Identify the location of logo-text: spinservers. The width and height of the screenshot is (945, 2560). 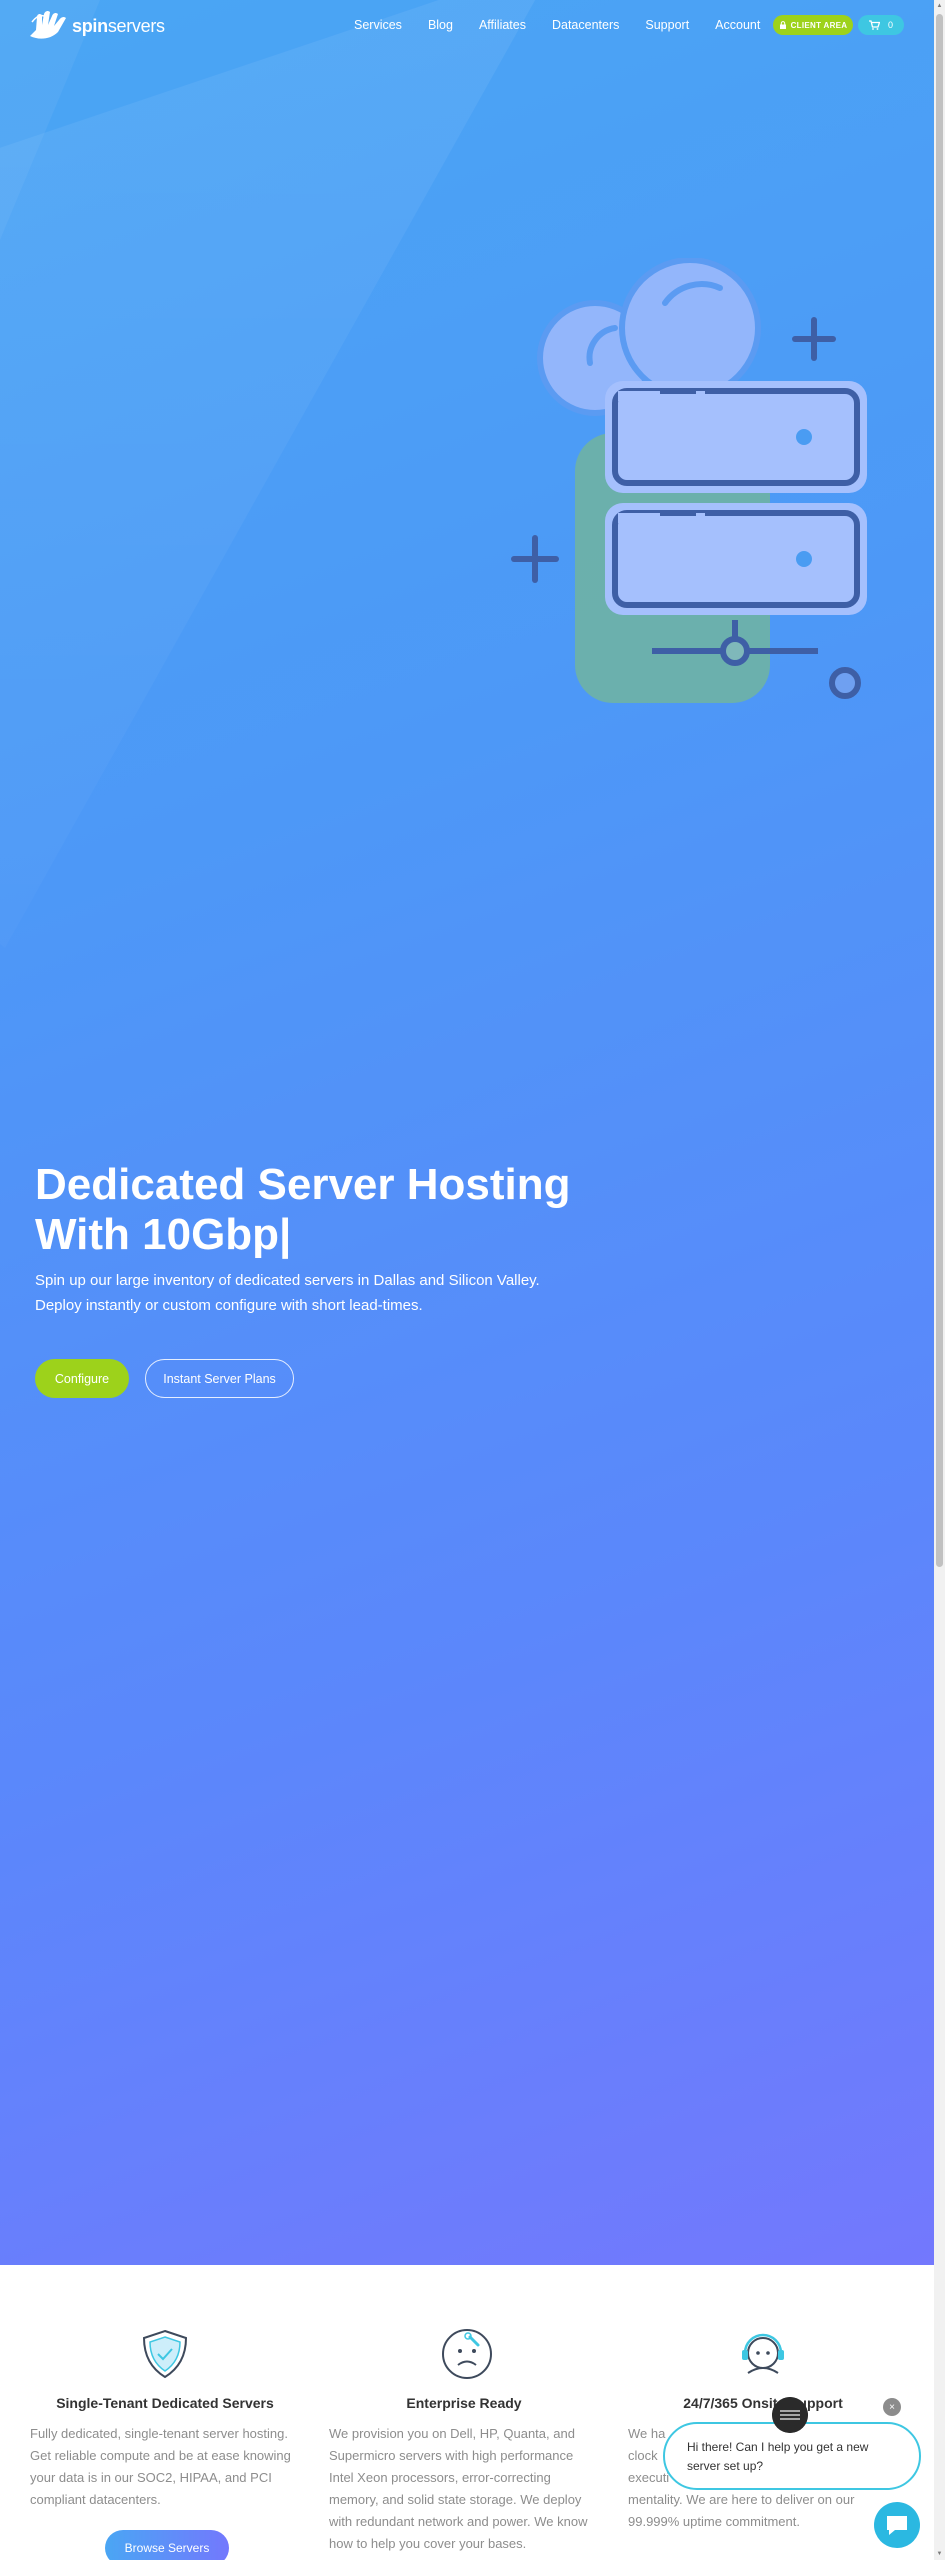
(118, 26).